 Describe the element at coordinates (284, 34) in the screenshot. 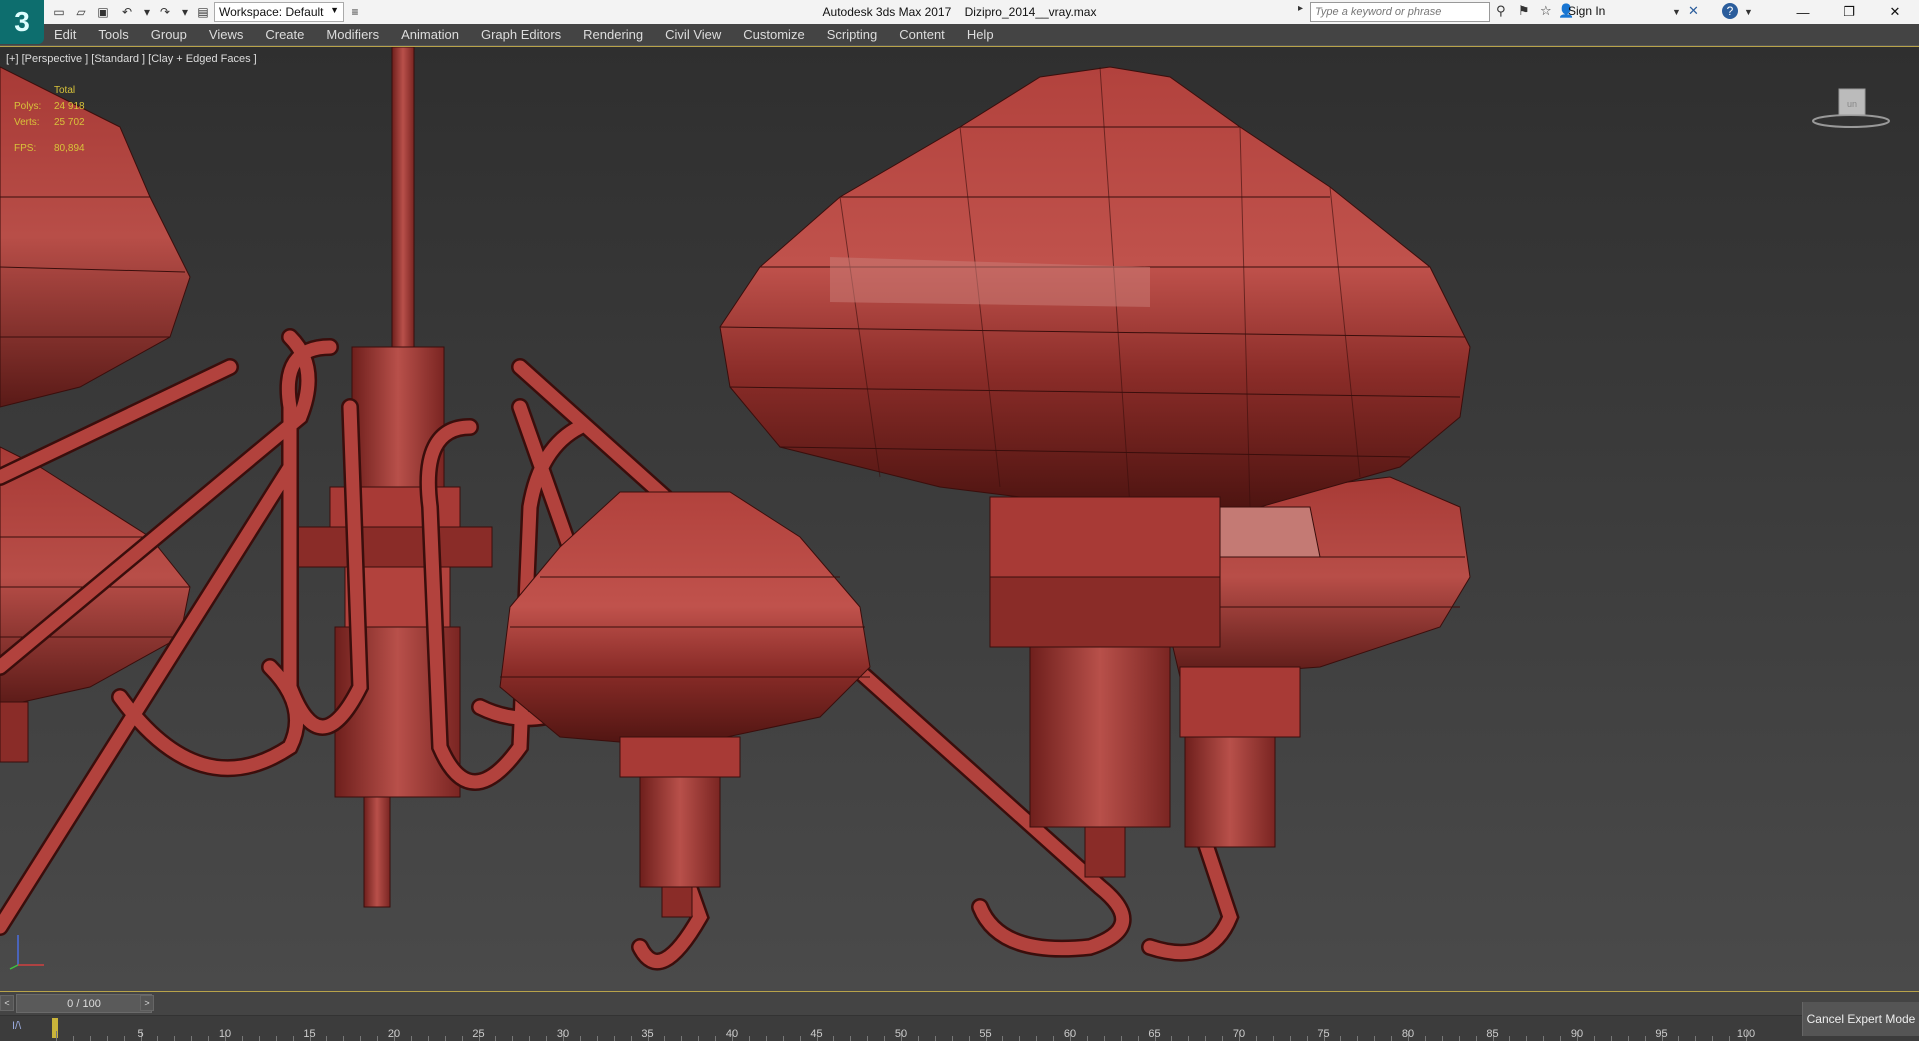

I see `menu-create: Create` at that location.